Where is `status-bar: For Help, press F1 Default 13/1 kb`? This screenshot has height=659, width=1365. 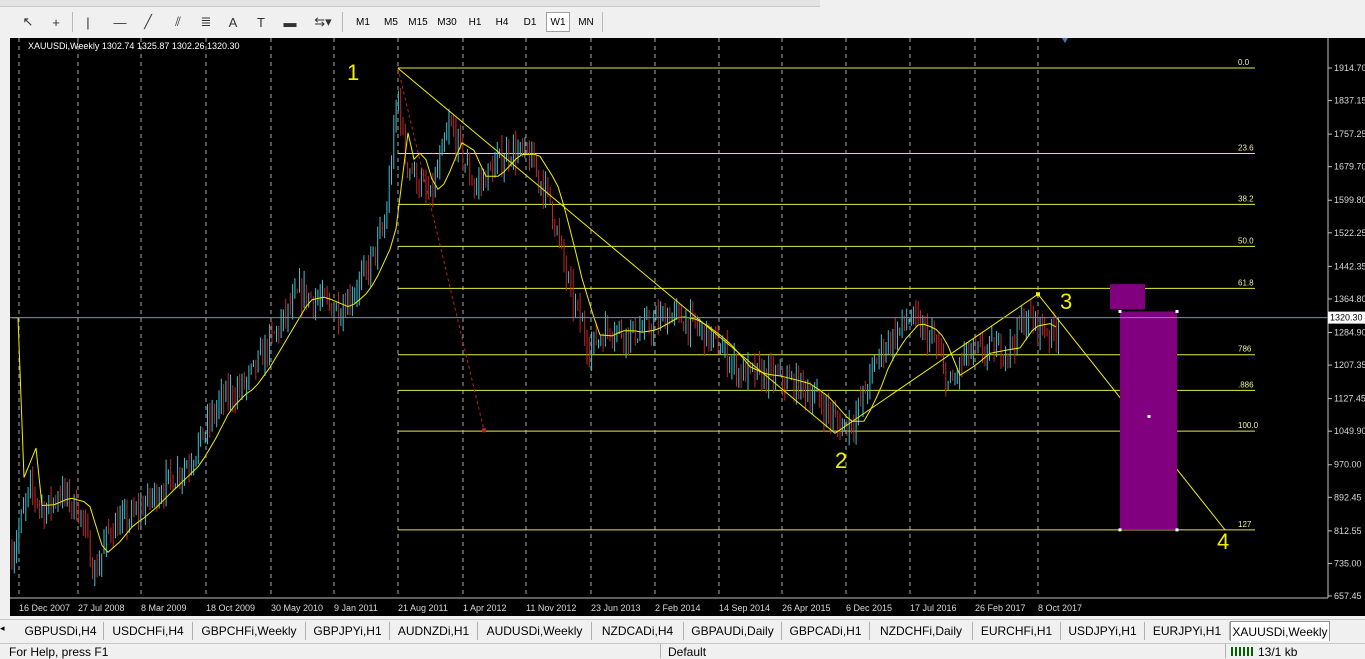 status-bar: For Help, press F1 Default 13/1 kb is located at coordinates (682, 651).